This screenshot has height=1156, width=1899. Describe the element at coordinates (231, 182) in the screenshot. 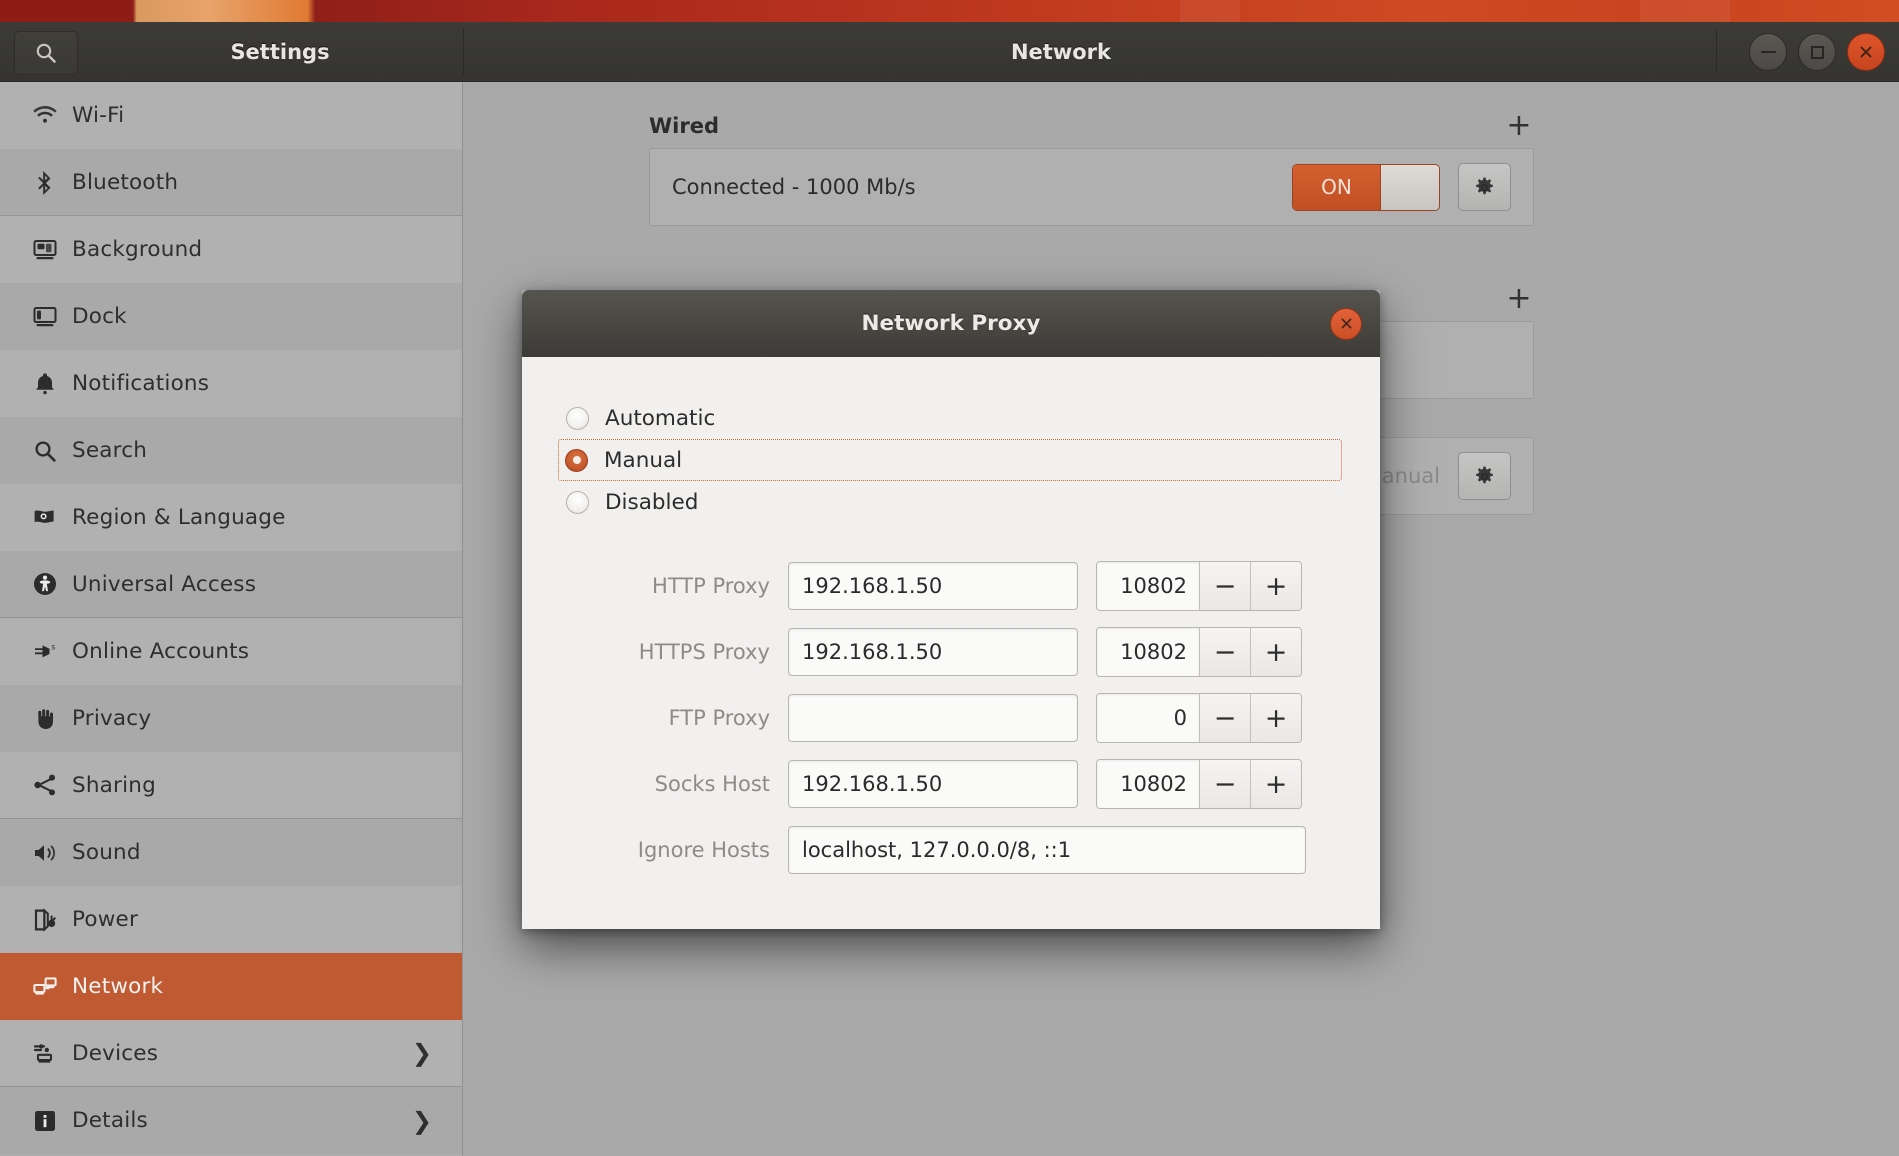

I see `sidebar-item-bluetooth: Bluetooth` at that location.